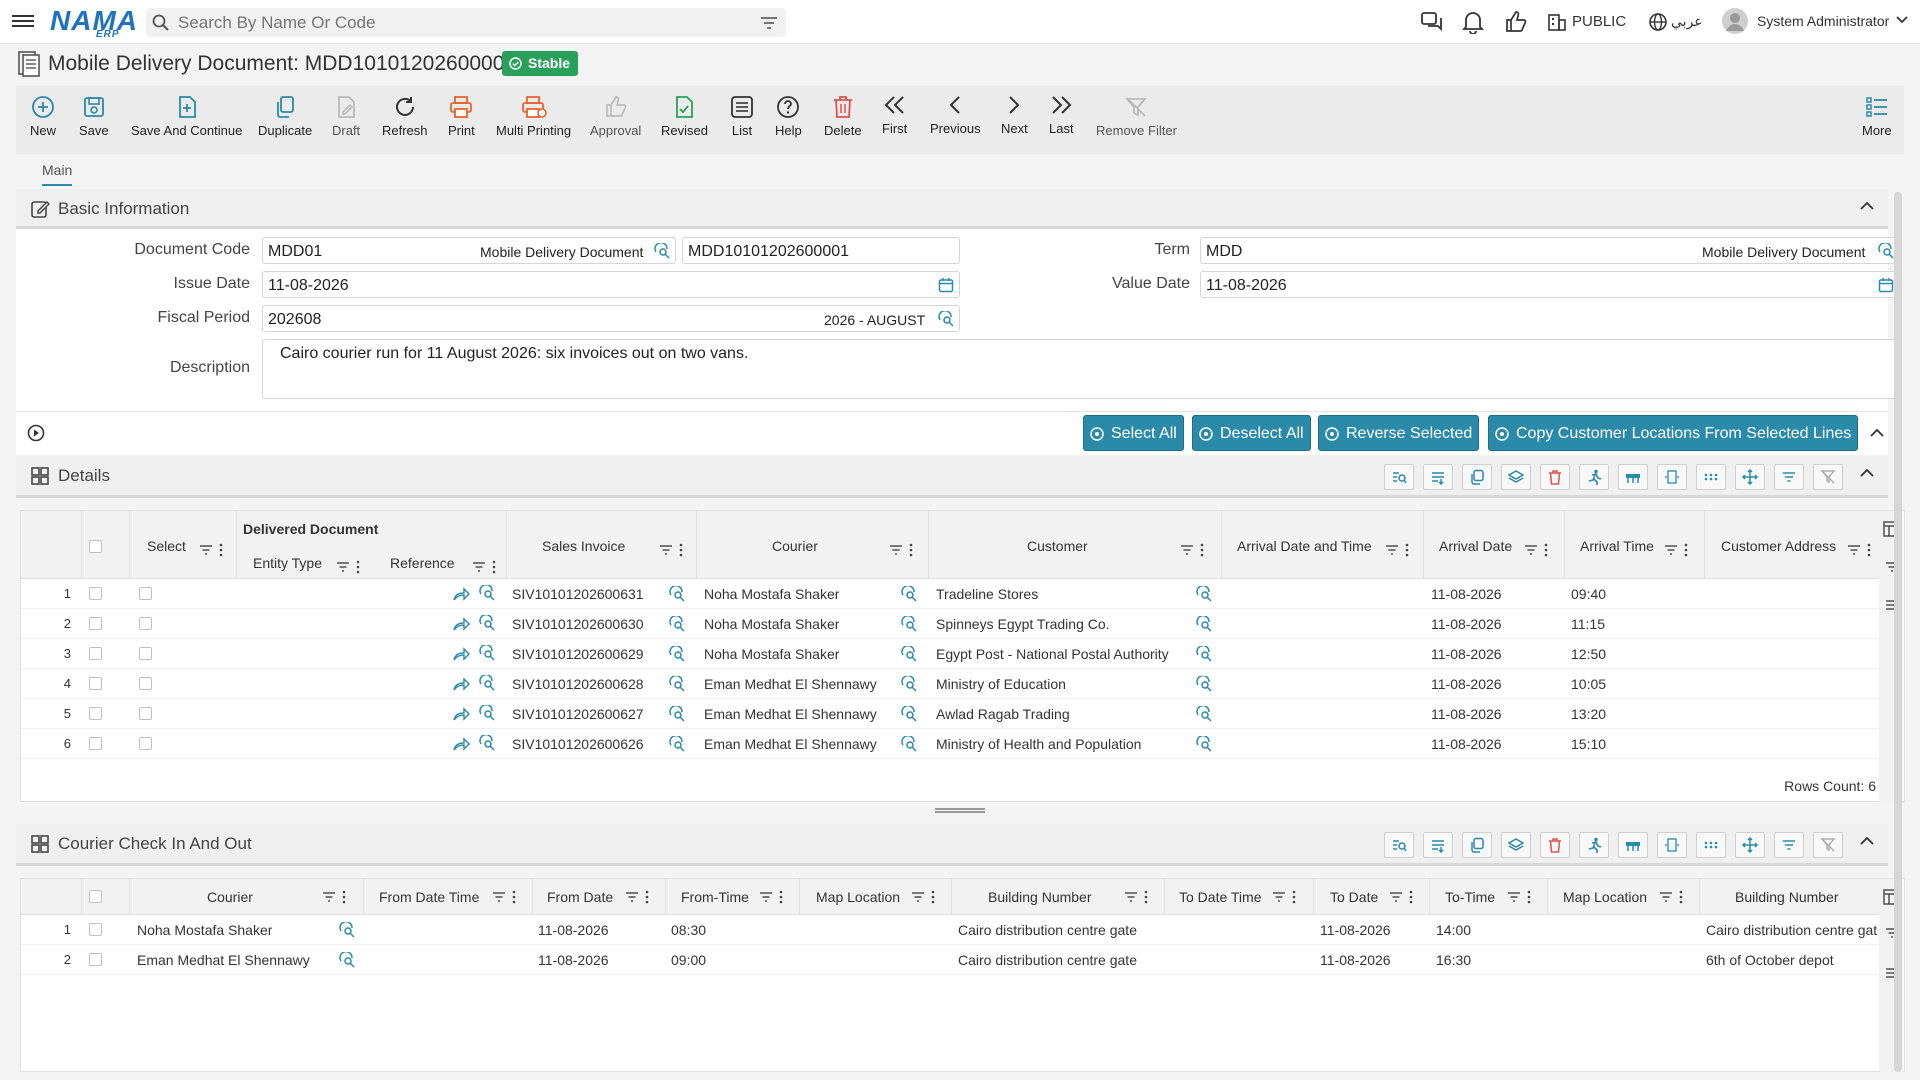 The height and width of the screenshot is (1080, 1920). I want to click on customer-cell: Ministry of Education, so click(1001, 684).